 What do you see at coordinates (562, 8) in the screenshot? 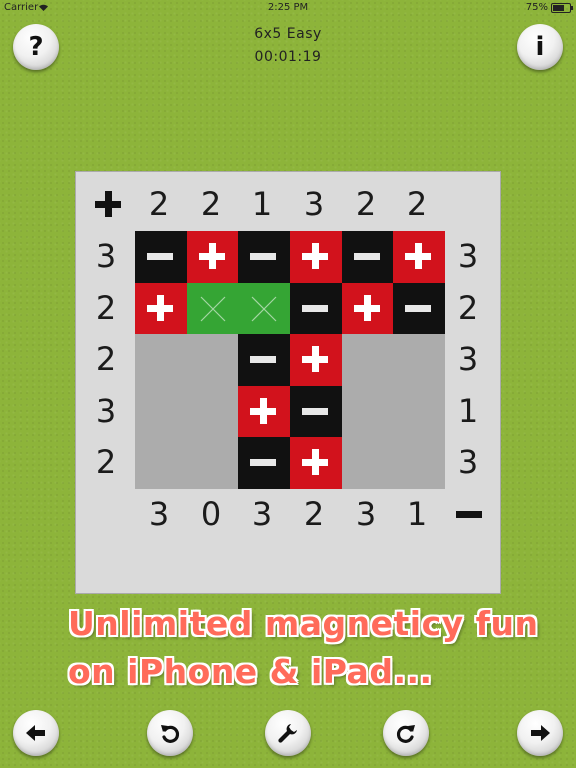
I see `battery-icon` at bounding box center [562, 8].